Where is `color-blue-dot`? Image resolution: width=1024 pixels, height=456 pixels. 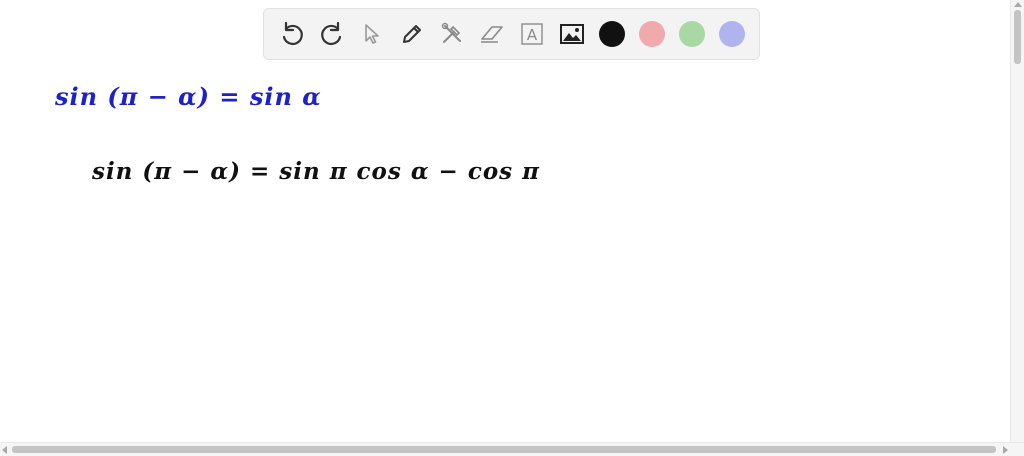 color-blue-dot is located at coordinates (732, 34).